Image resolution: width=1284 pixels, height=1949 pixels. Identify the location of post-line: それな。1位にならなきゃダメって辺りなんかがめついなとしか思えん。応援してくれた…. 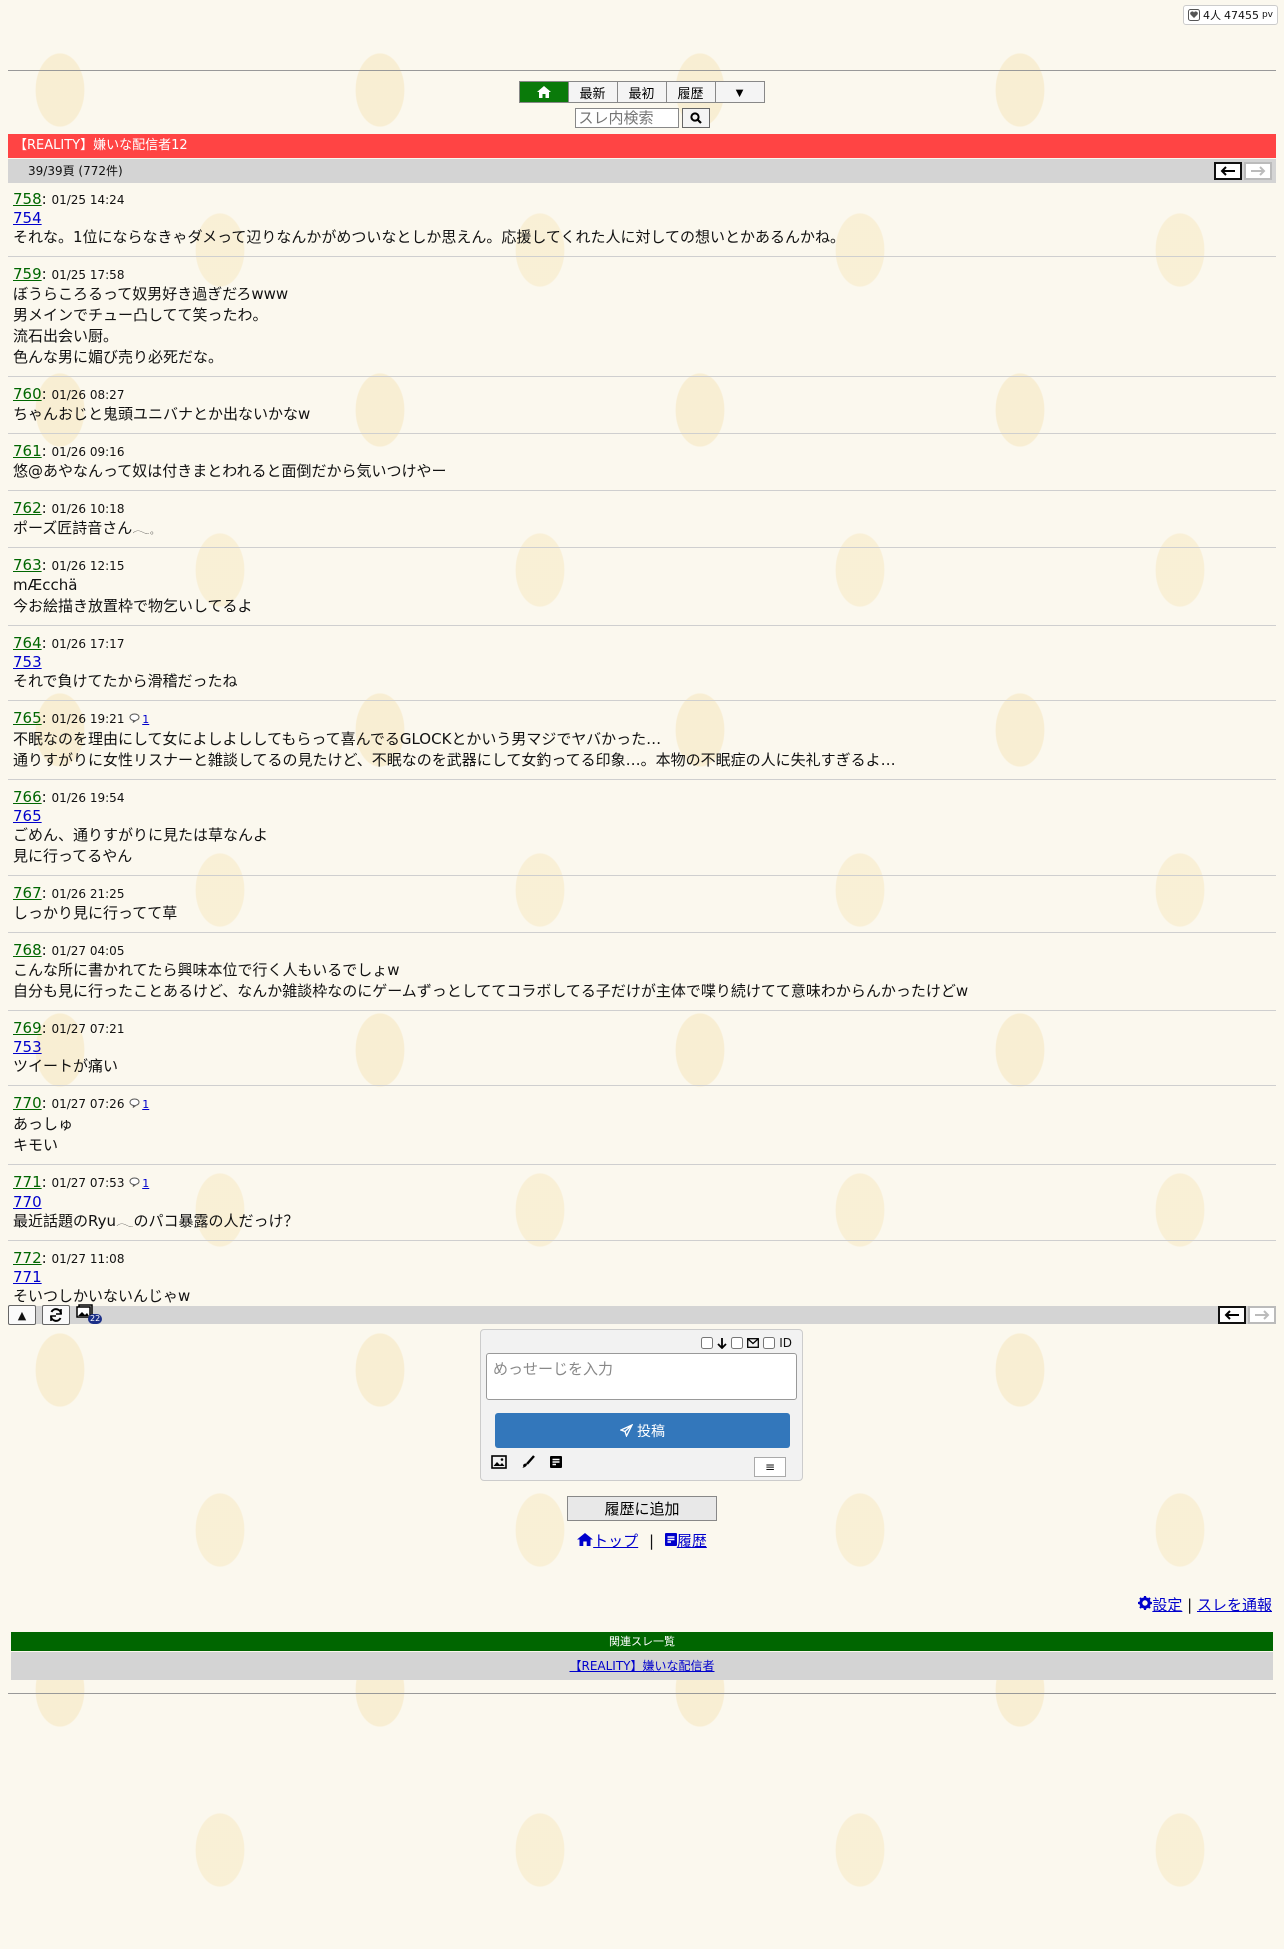
(429, 237).